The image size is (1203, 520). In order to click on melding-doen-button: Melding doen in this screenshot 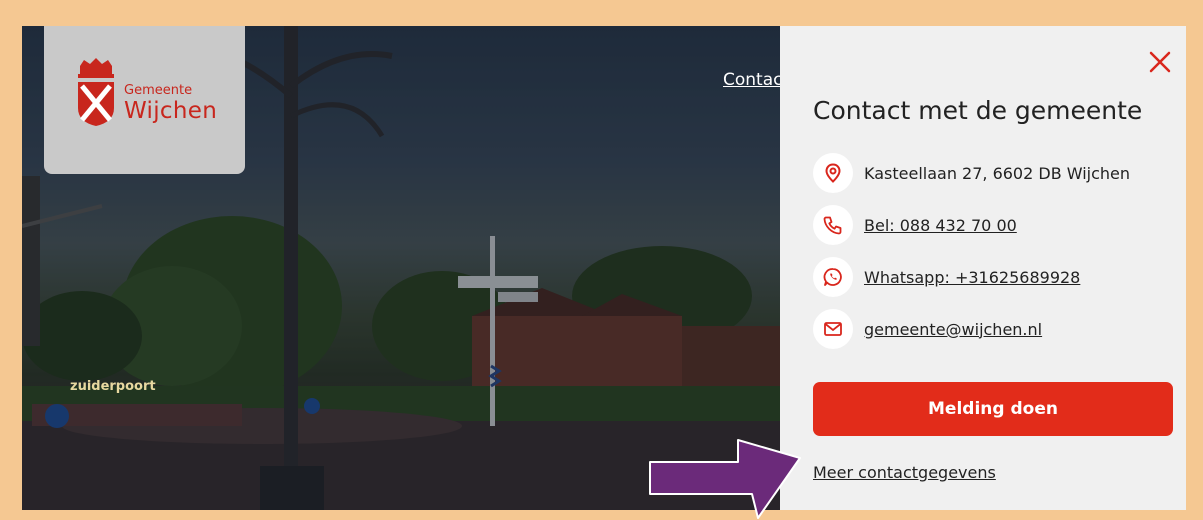, I will do `click(993, 409)`.